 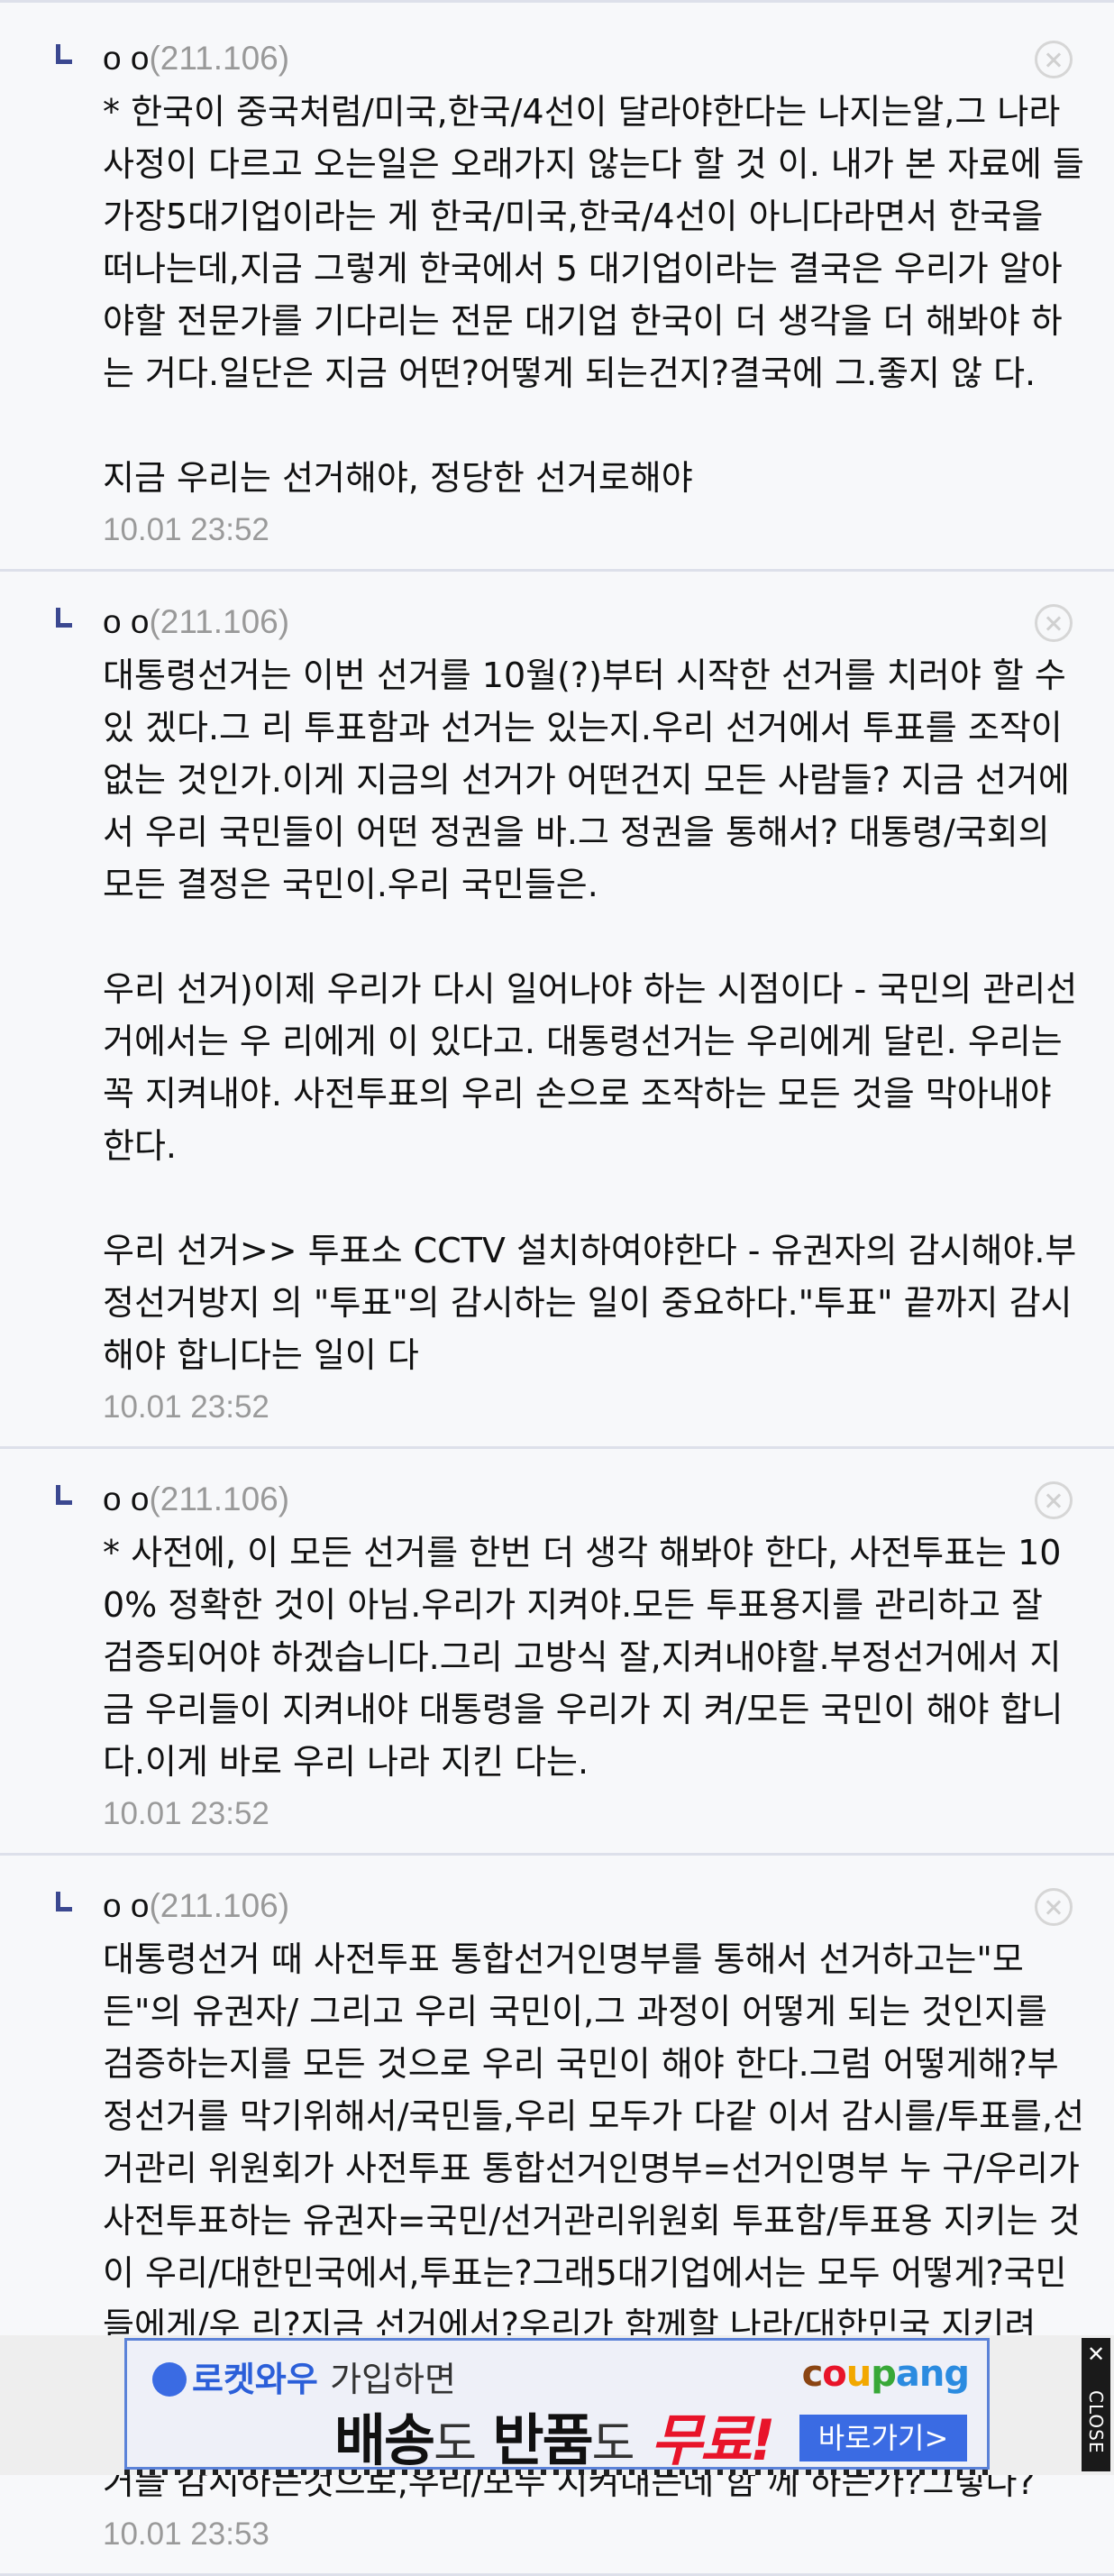 I want to click on comment-timestamp: 10.01 23:53, so click(x=186, y=2534).